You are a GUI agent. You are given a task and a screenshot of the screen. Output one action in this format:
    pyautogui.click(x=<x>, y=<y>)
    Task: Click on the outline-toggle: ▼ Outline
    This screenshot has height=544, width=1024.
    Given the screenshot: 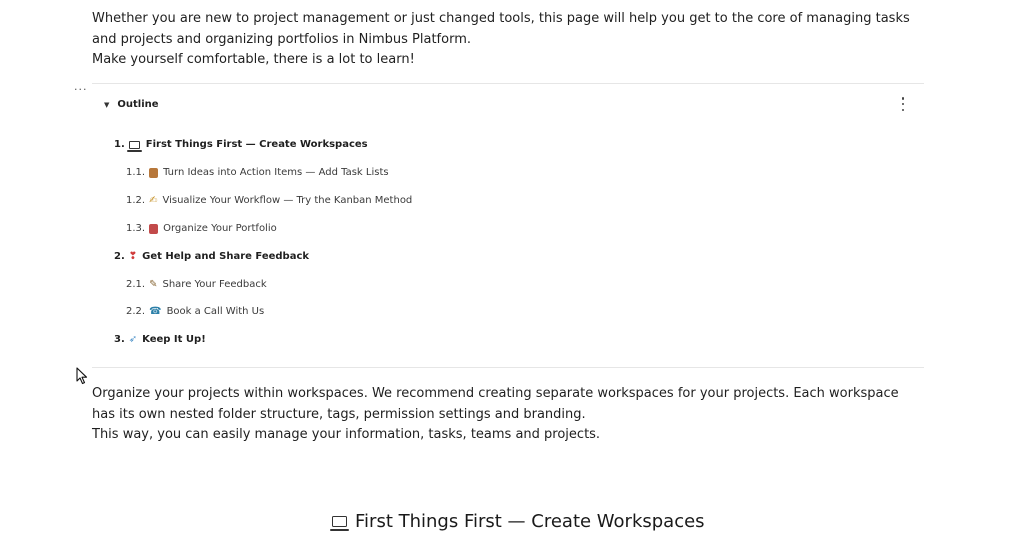 What is the action you would take?
    pyautogui.click(x=131, y=104)
    